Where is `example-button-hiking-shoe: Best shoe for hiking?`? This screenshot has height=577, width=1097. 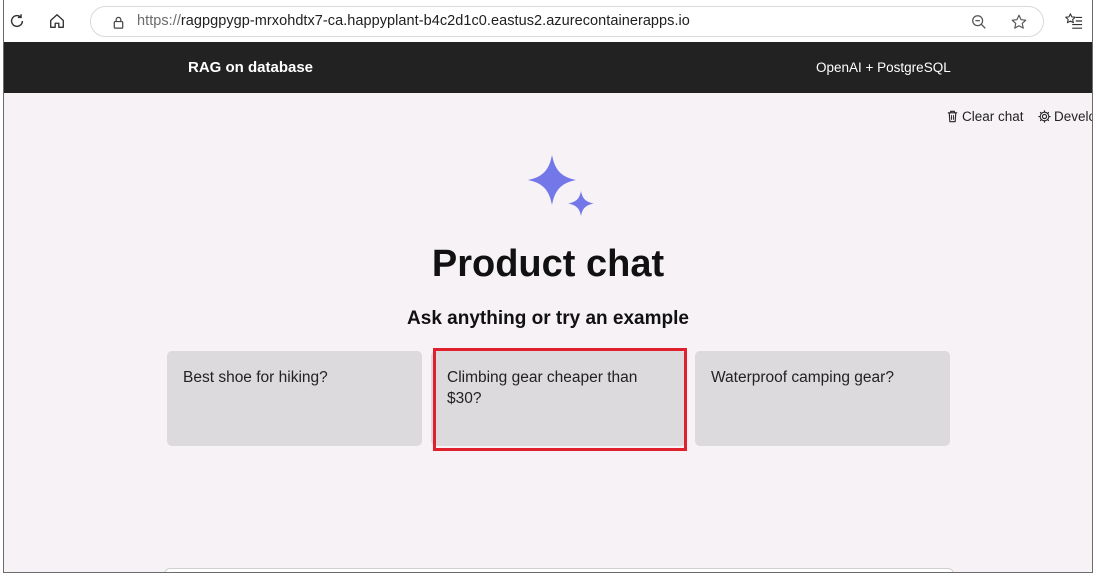
example-button-hiking-shoe: Best shoe for hiking? is located at coordinates (294, 398).